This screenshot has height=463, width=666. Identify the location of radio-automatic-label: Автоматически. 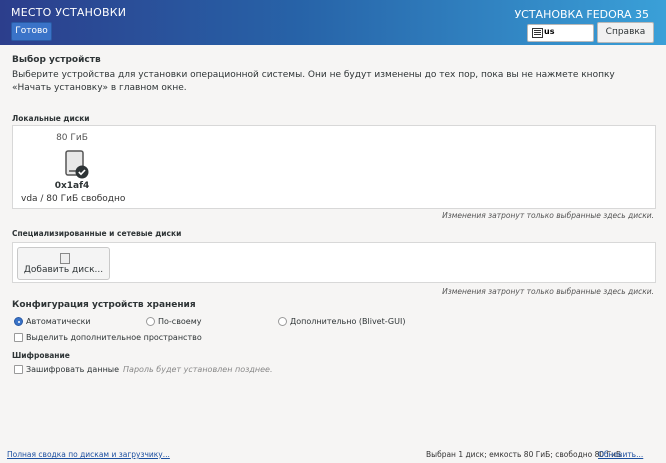
(58, 321).